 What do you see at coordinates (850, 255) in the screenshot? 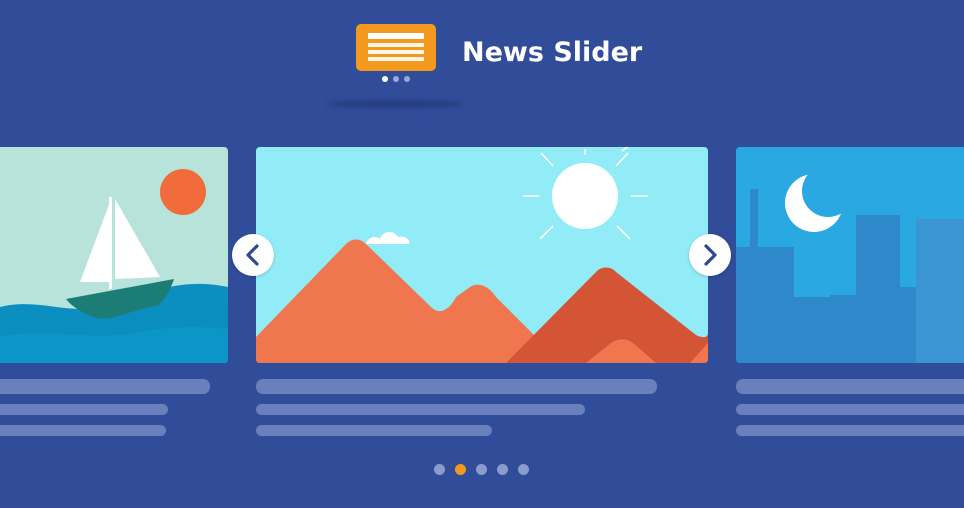
I see `slide-image-night-city` at bounding box center [850, 255].